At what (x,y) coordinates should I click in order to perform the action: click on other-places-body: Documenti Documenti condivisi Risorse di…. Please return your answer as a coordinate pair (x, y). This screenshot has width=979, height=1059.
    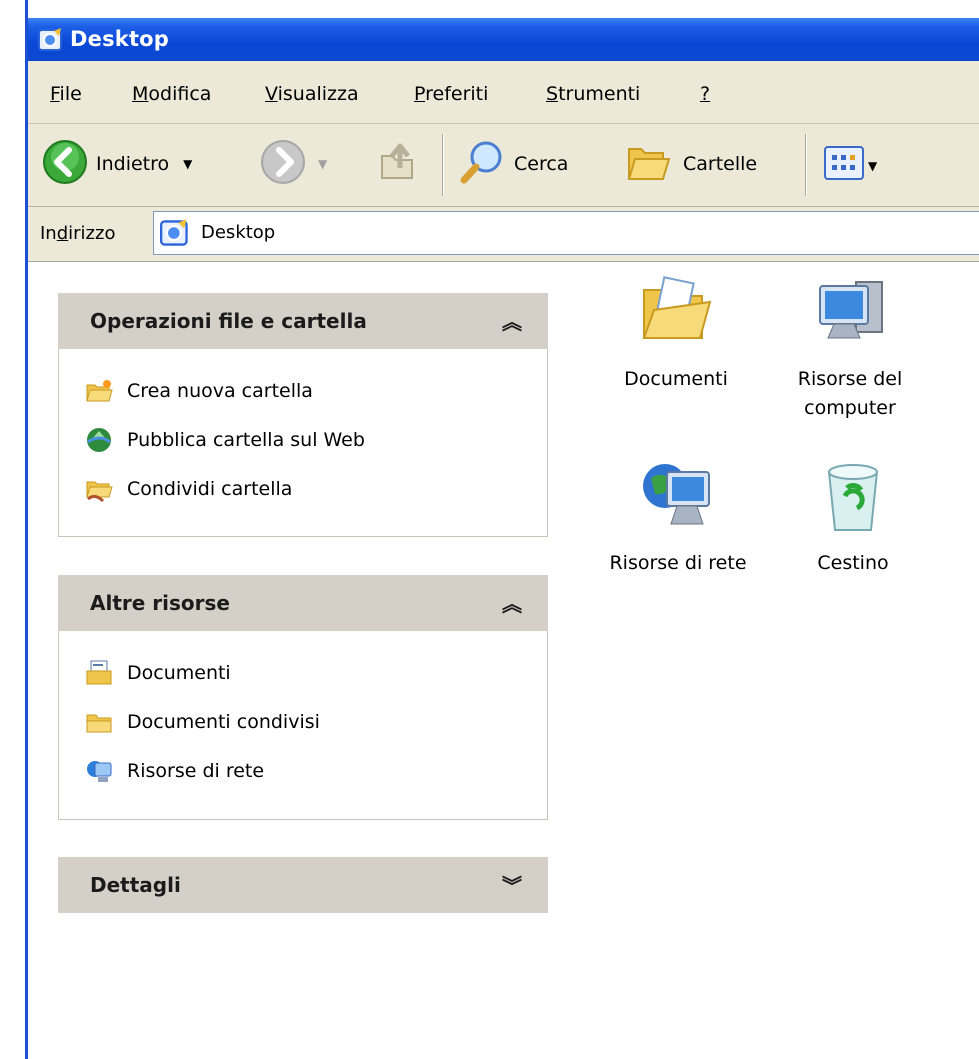
    Looking at the image, I should click on (303, 725).